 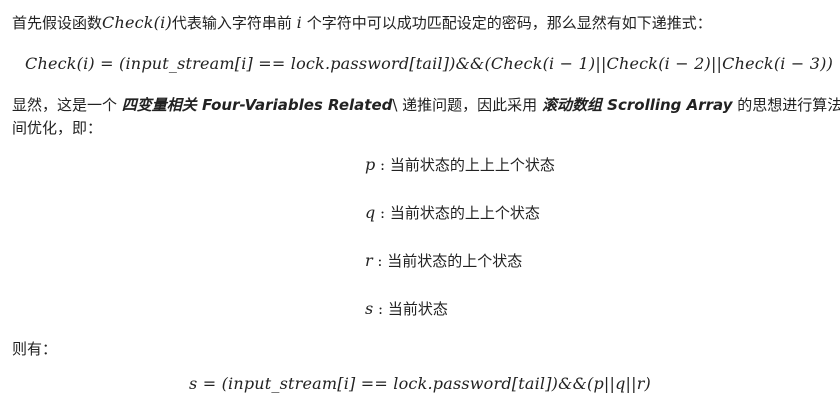 I want to click on term-scrolling-array: 滚动数组 Scrolling Array, so click(x=637, y=105).